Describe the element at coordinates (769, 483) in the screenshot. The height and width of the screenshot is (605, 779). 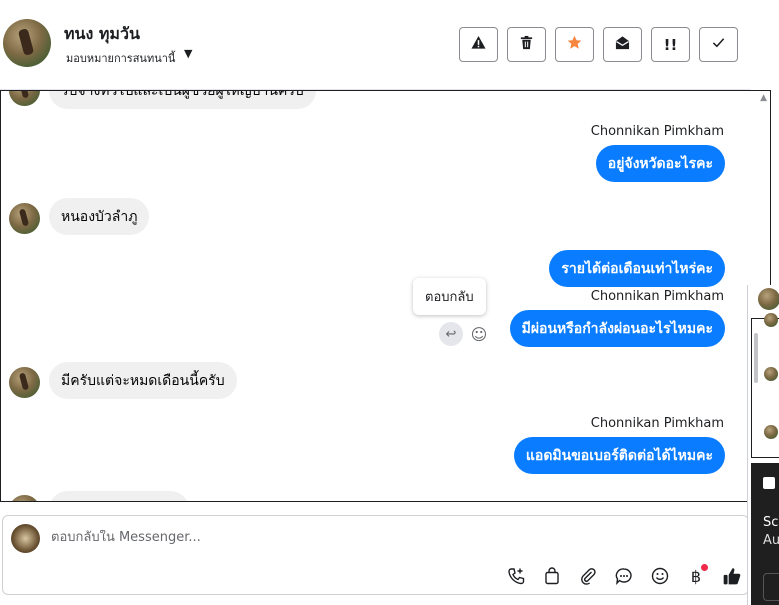
I see `app-icon` at that location.